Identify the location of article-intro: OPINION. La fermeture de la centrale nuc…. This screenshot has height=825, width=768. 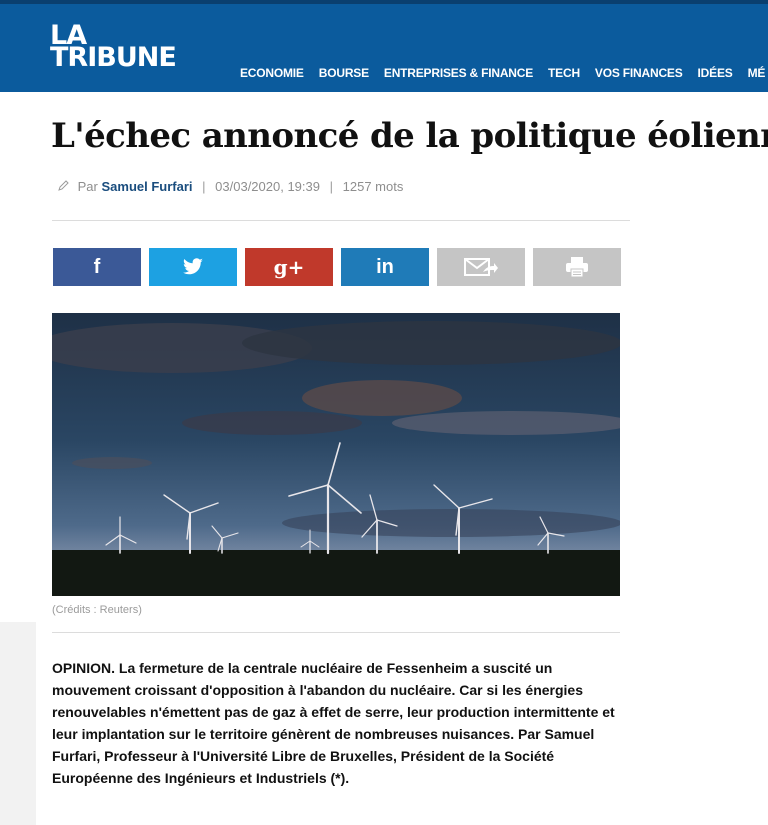
(333, 723).